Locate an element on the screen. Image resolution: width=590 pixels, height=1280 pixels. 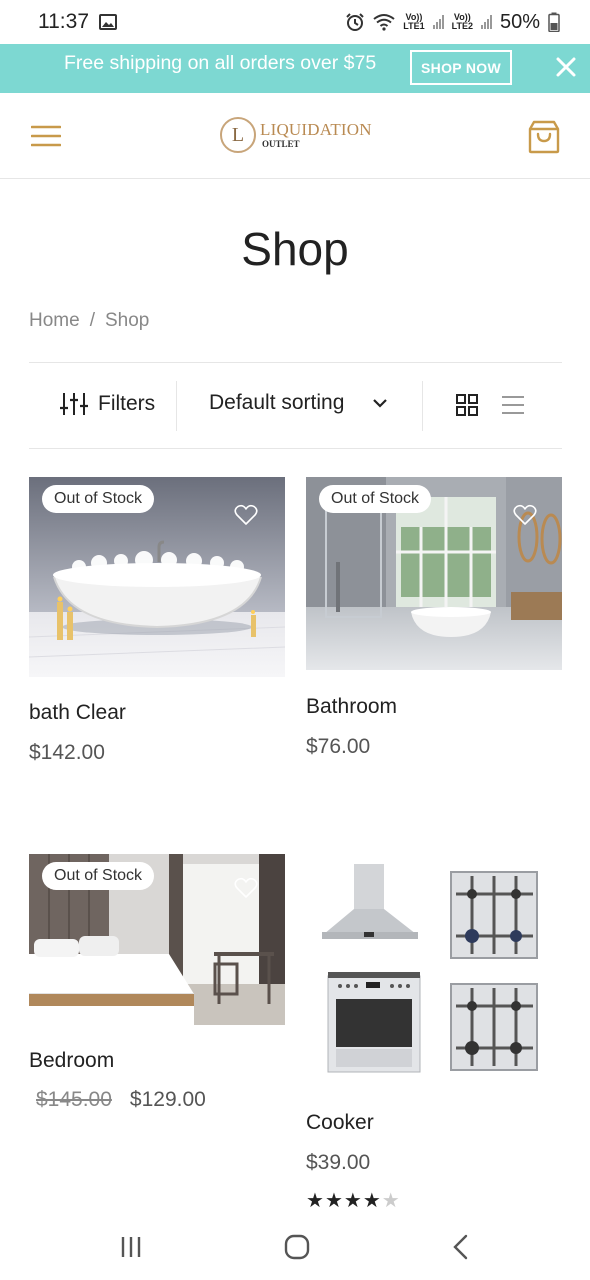
logo-mark: L is located at coordinates (238, 135).